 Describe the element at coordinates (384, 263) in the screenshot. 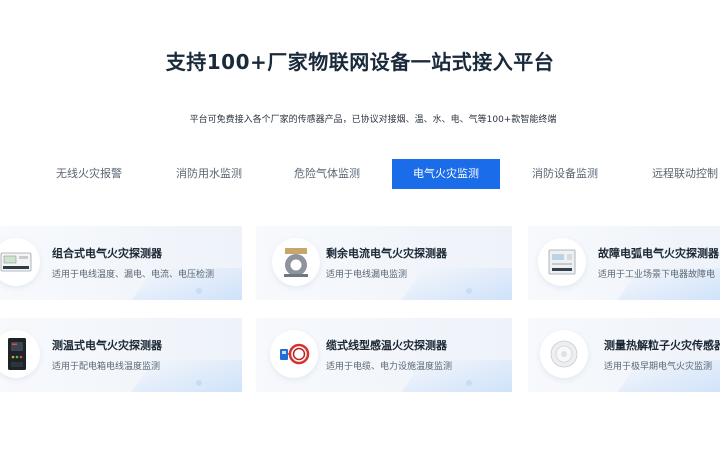

I see `product-card-residual-current-detector: 剩余电流电气火灾探测器 适用于电线漏电监测` at that location.